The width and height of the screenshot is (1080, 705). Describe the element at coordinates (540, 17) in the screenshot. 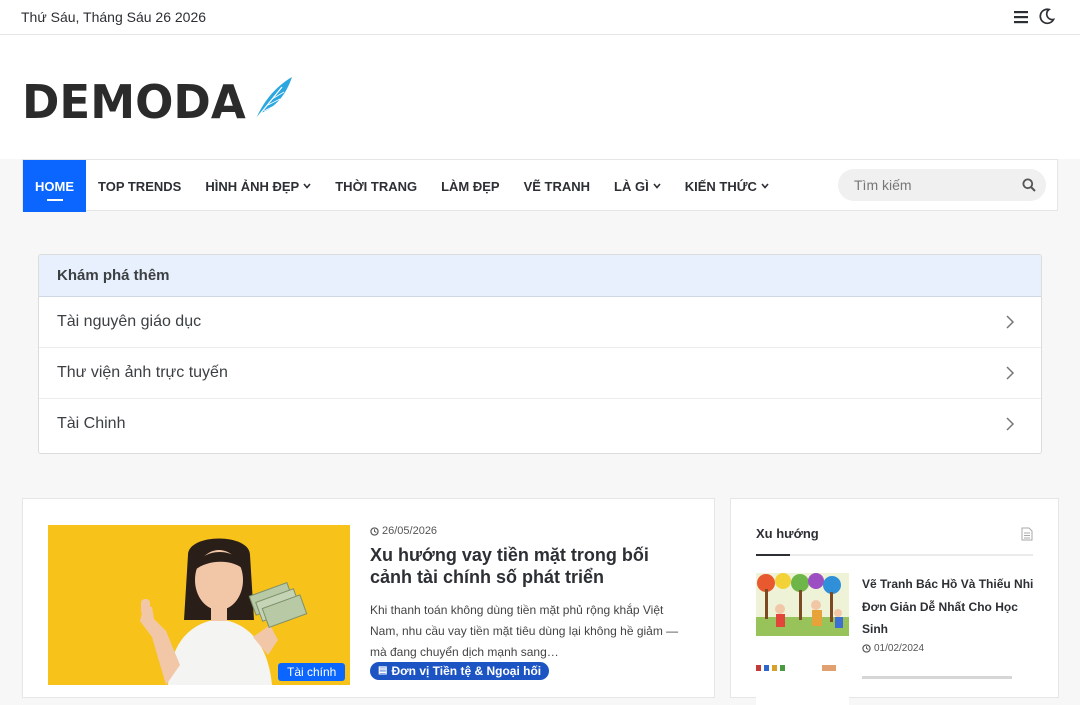

I see `top-bar: Thứ Sáu, Tháng Sáu 26 2026` at that location.